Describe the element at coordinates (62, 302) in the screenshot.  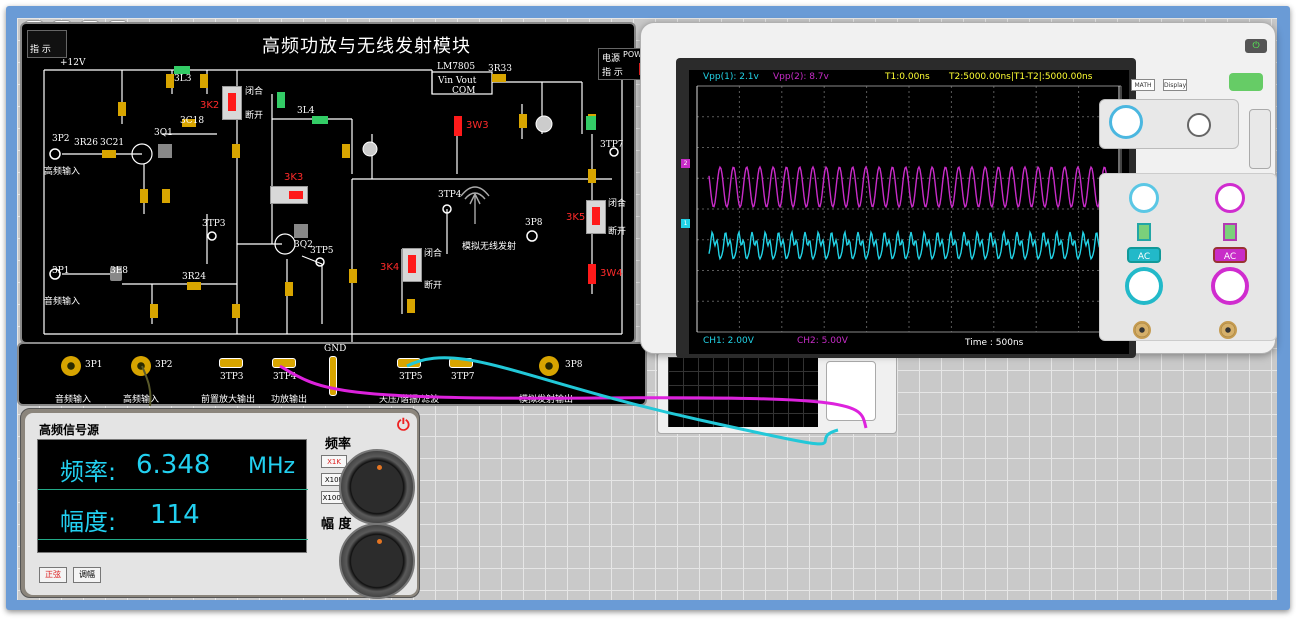
I see `label-audio-input: 音频输入` at that location.